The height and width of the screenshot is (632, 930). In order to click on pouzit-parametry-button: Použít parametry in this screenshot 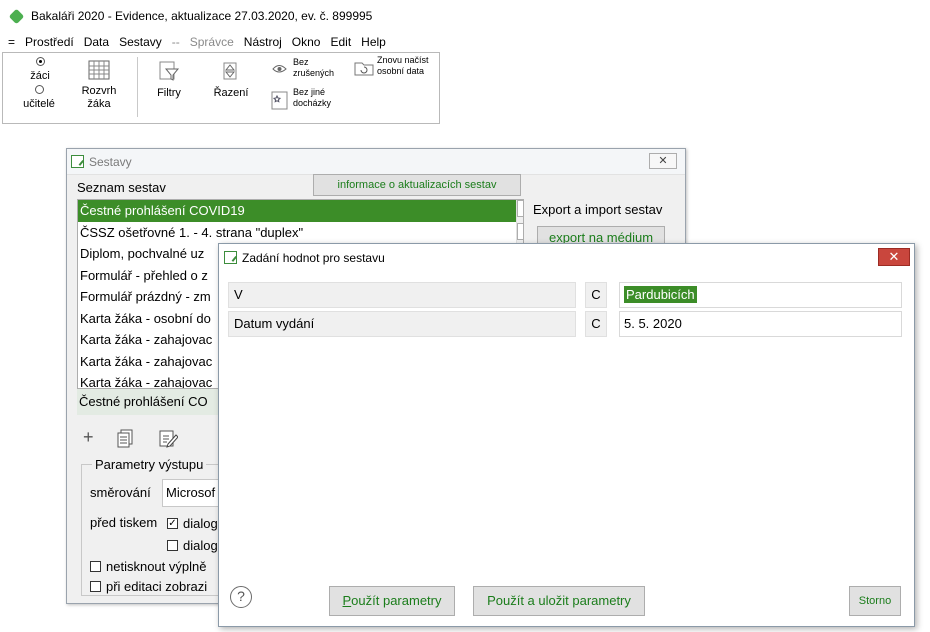, I will do `click(392, 601)`.